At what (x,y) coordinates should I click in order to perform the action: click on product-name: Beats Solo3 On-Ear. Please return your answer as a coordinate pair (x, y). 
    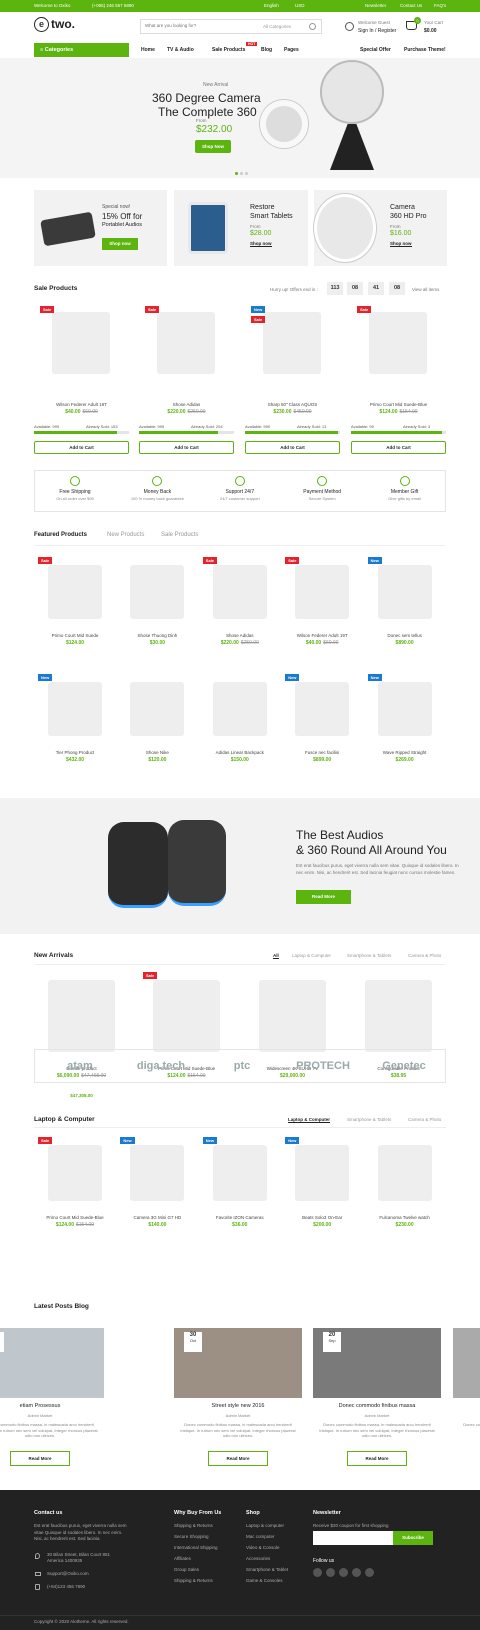
    Looking at the image, I should click on (322, 1217).